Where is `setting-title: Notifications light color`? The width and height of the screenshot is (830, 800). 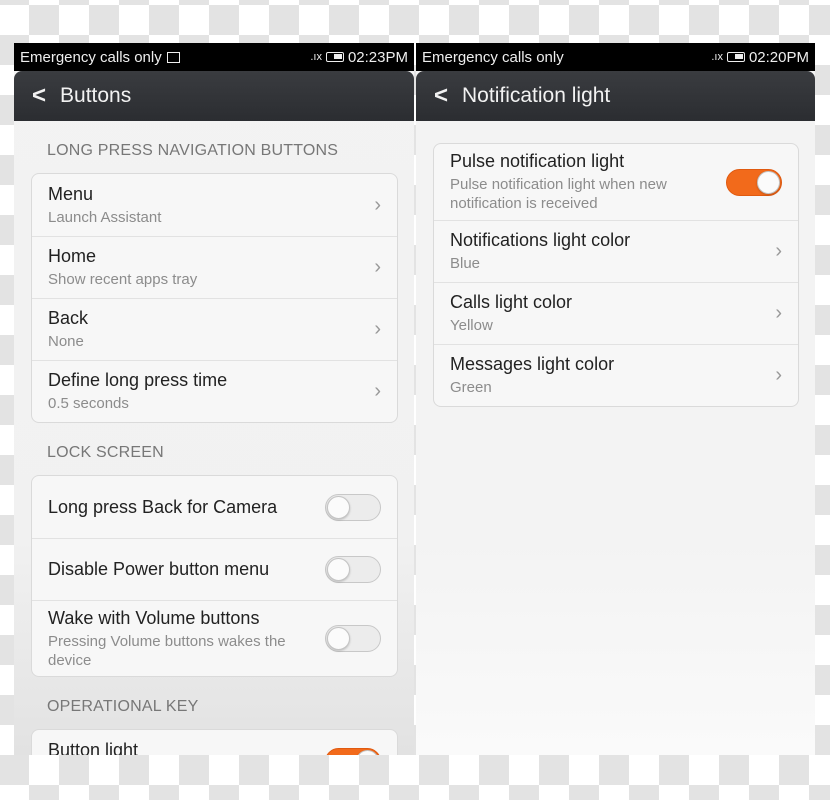 setting-title: Notifications light color is located at coordinates (540, 240).